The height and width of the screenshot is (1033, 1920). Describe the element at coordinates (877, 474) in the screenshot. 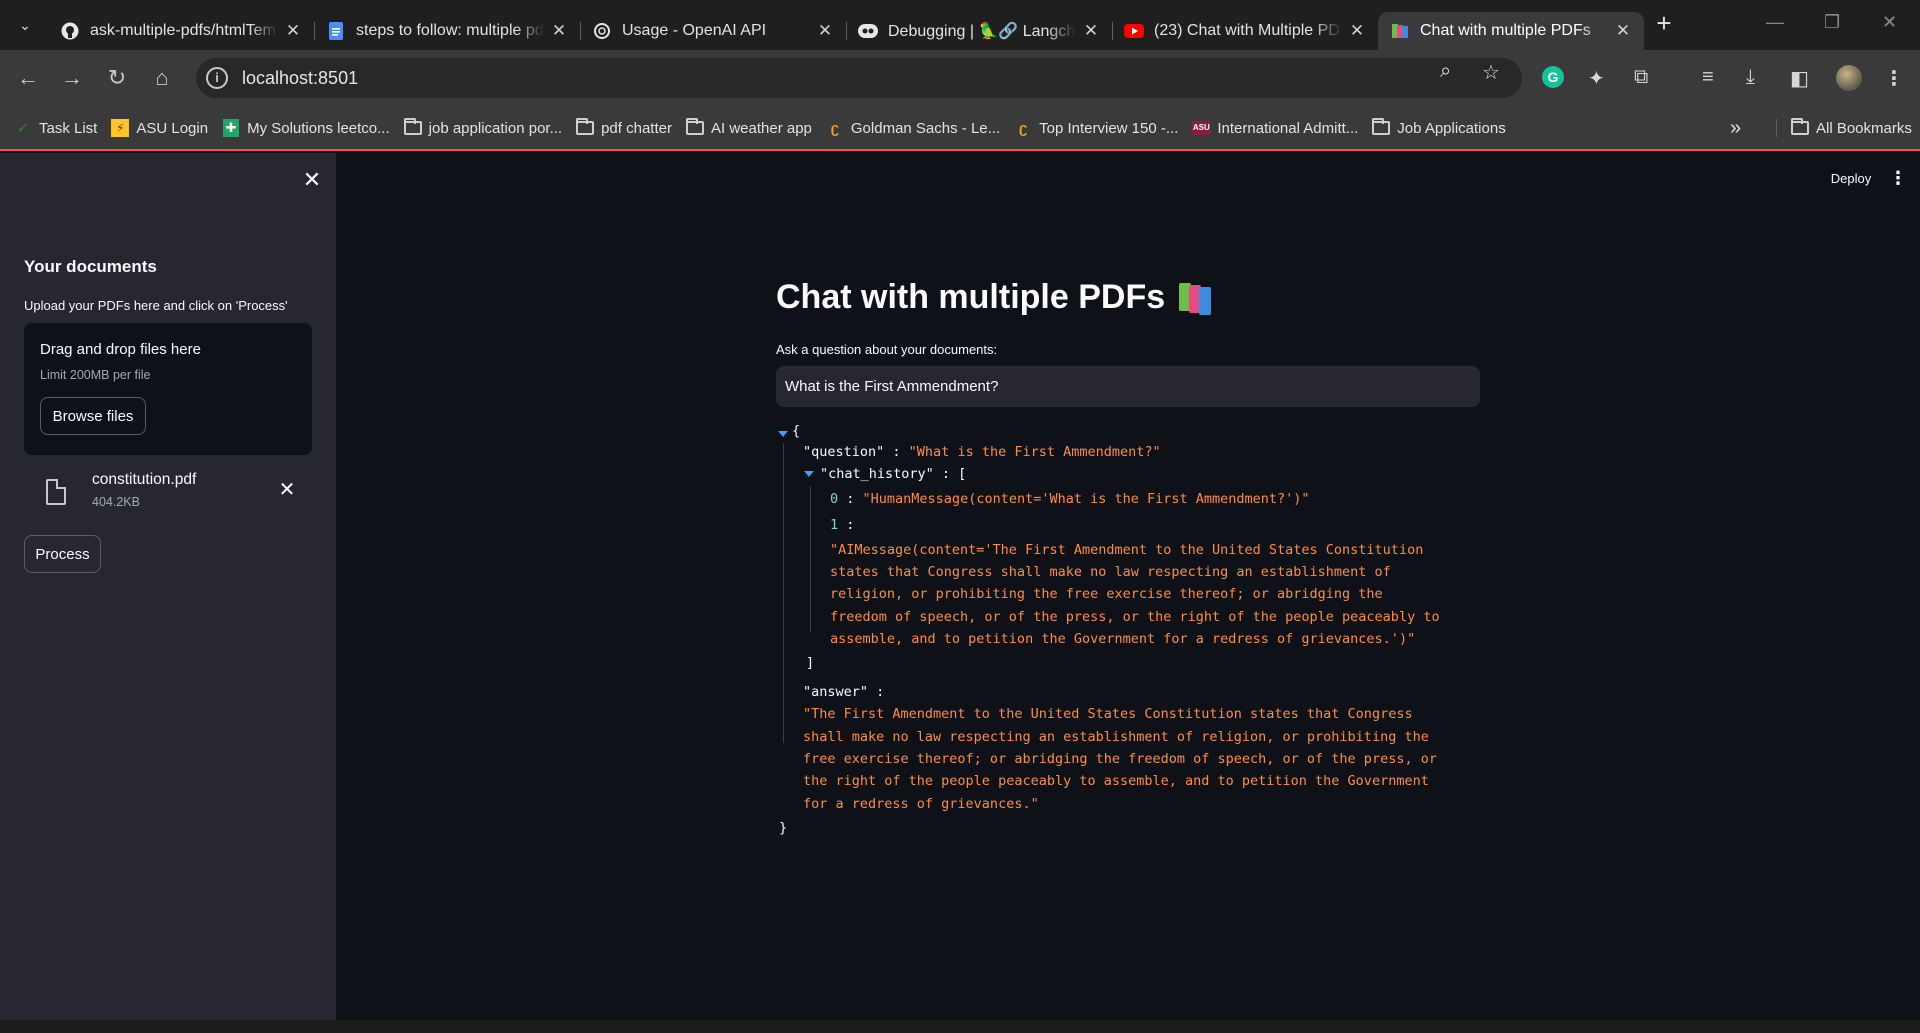

I see `json-key: "chat_history"` at that location.